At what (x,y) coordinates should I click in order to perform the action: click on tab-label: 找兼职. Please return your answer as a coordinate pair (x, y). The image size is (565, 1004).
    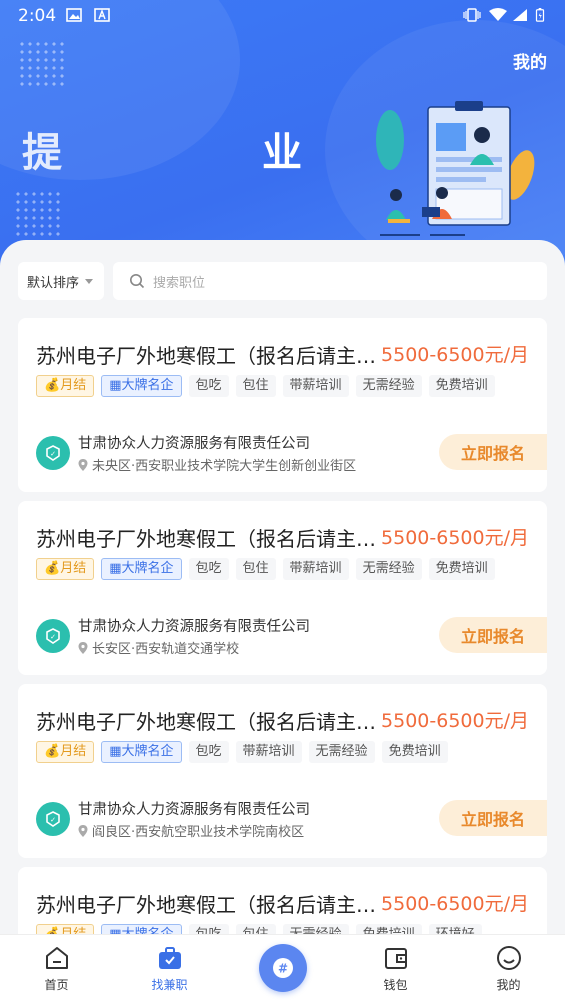
    Looking at the image, I should click on (169, 985).